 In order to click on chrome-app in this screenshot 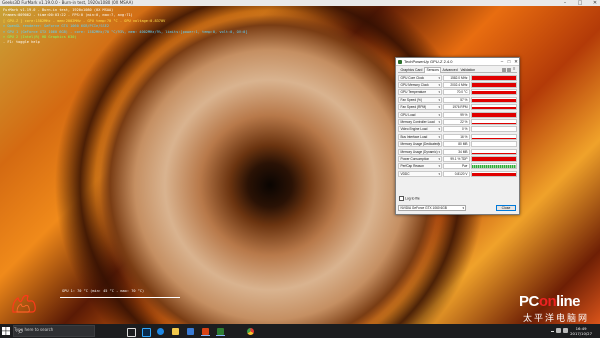, I will do `click(250, 331)`.